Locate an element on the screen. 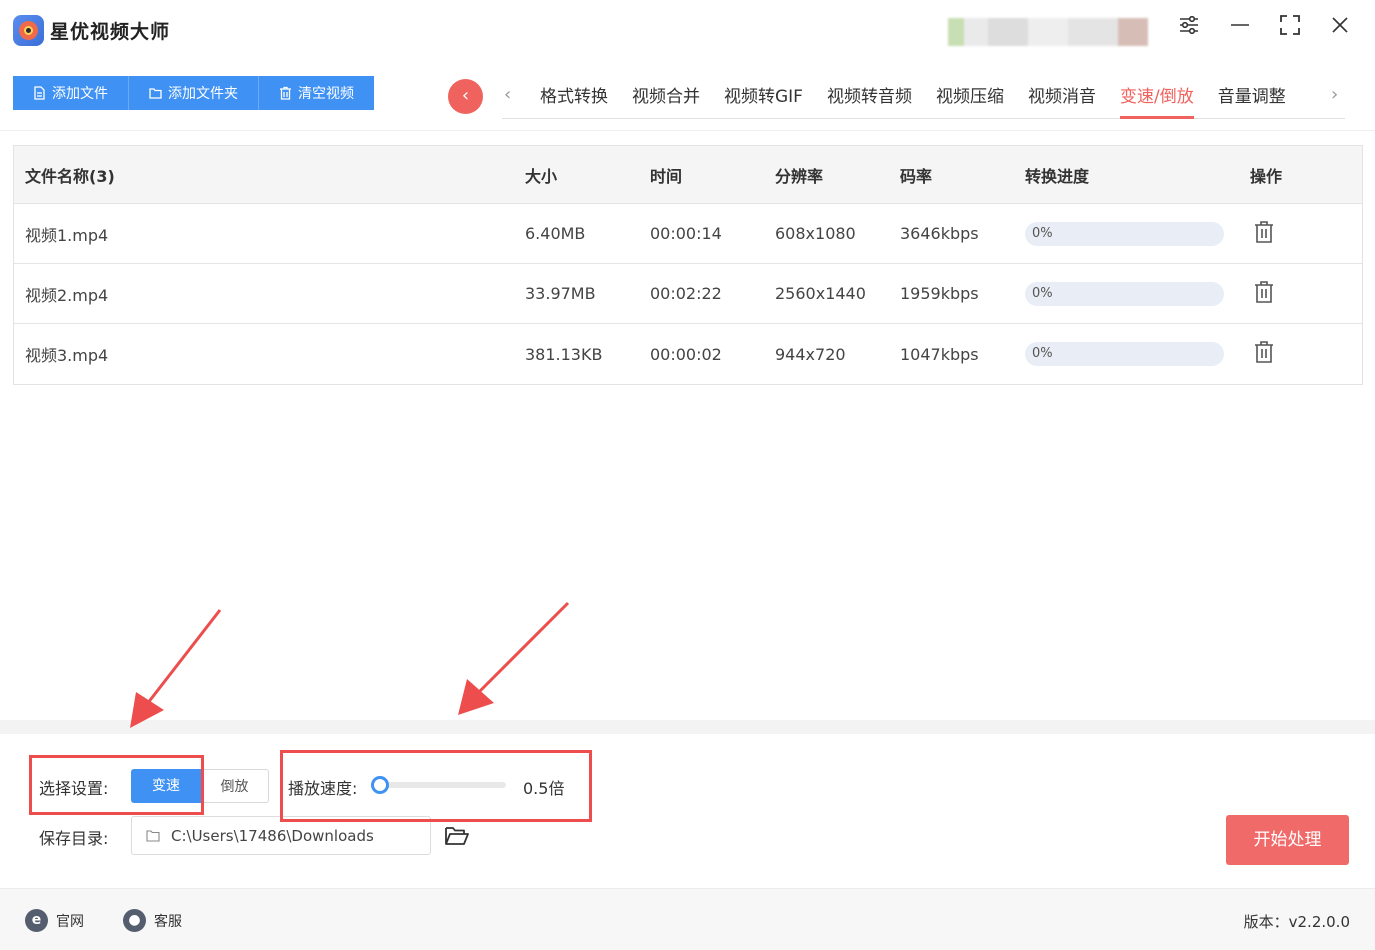 The height and width of the screenshot is (950, 1375). file-duration: 00:02:22 is located at coordinates (686, 293).